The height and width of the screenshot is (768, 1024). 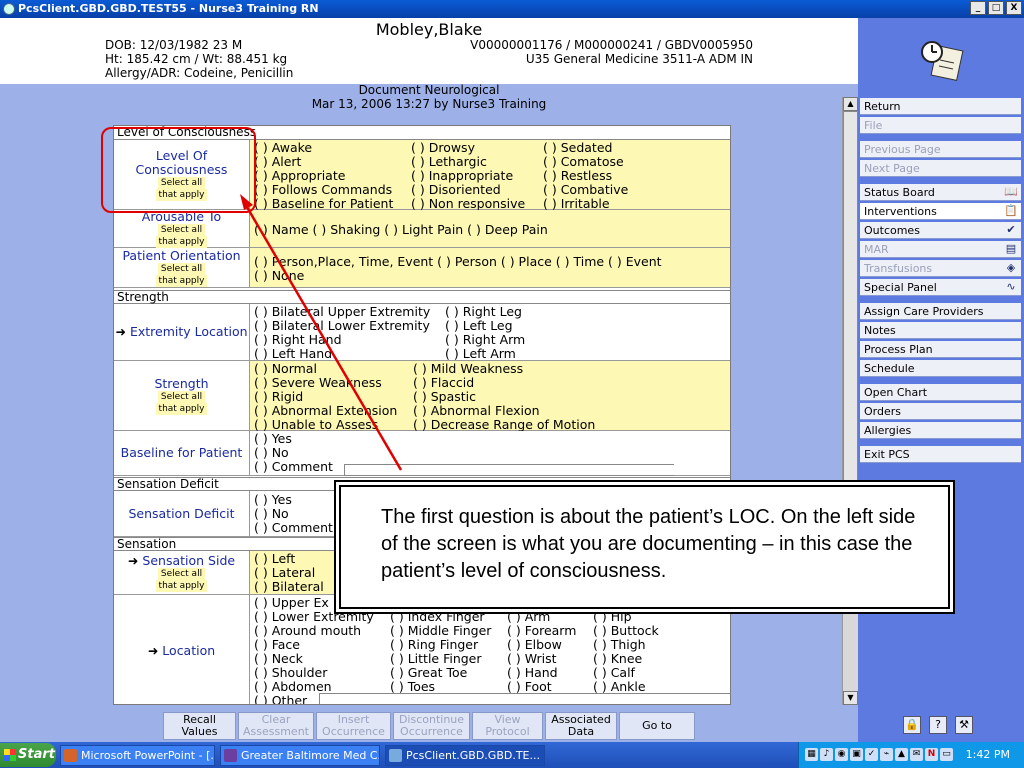 I want to click on browser-icon, so click(x=230, y=755).